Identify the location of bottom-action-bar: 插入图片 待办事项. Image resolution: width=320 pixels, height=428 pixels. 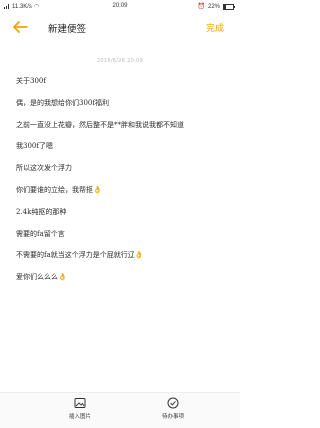
(120, 410).